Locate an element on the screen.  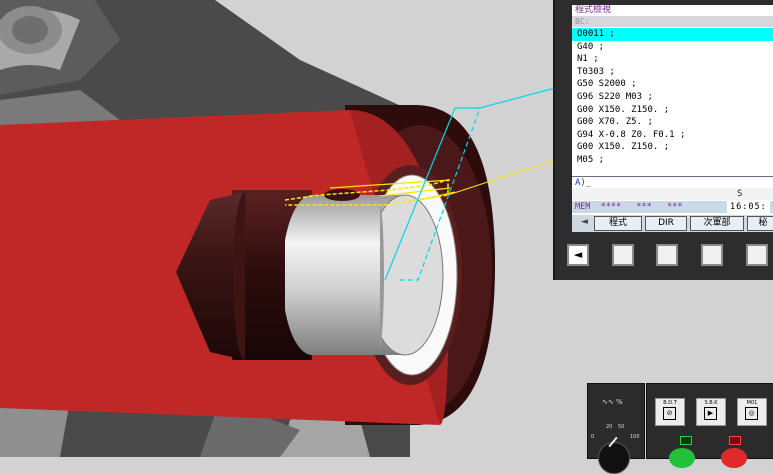
program-line: N1 ; is located at coordinates (672, 59).